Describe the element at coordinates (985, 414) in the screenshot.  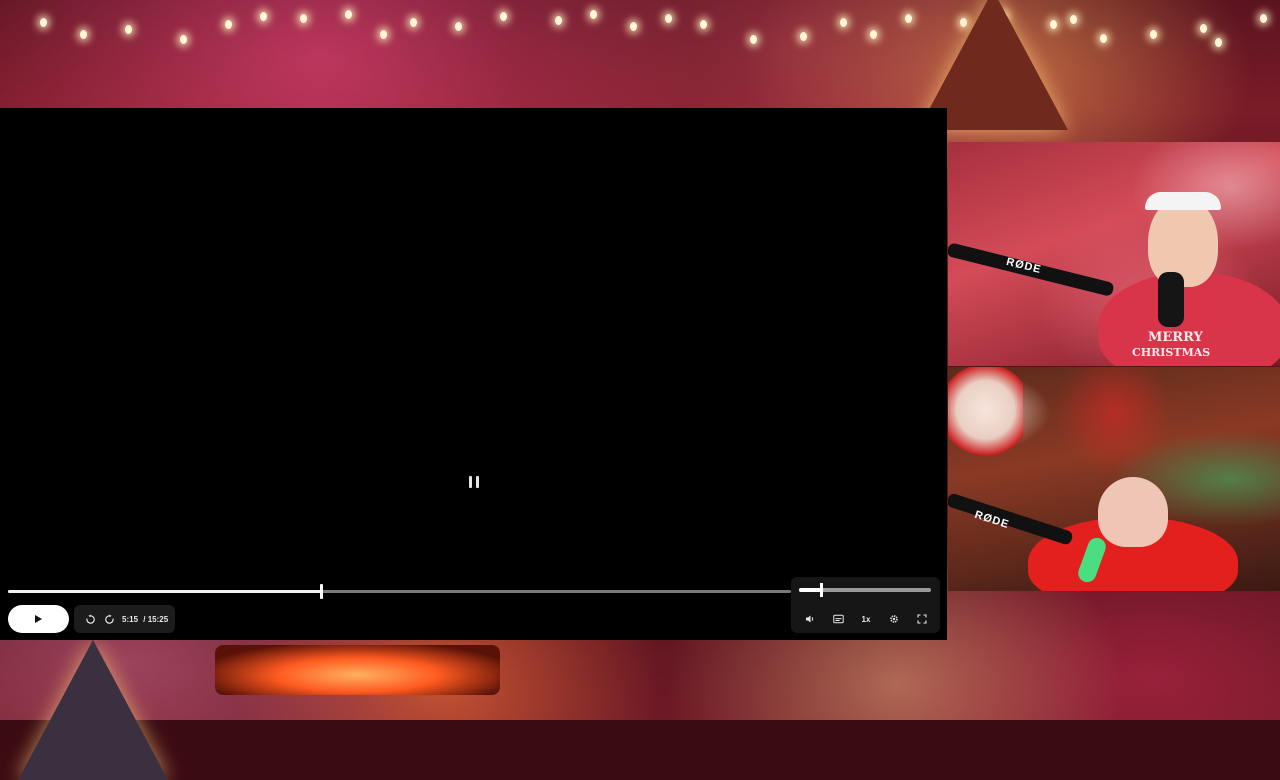
I see `santa-figure` at that location.